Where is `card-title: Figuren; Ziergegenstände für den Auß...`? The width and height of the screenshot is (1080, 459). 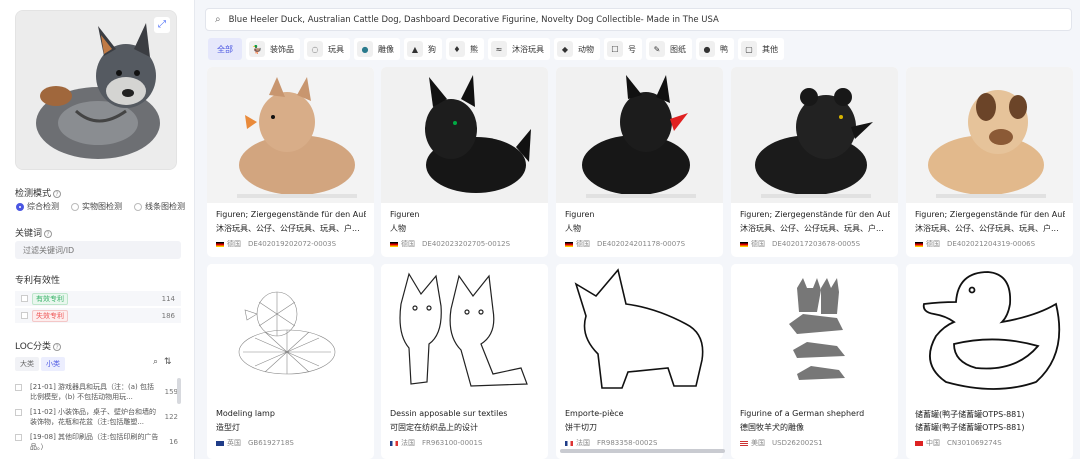
card-title: Figuren; Ziergegenstände für den Auß... is located at coordinates (815, 214).